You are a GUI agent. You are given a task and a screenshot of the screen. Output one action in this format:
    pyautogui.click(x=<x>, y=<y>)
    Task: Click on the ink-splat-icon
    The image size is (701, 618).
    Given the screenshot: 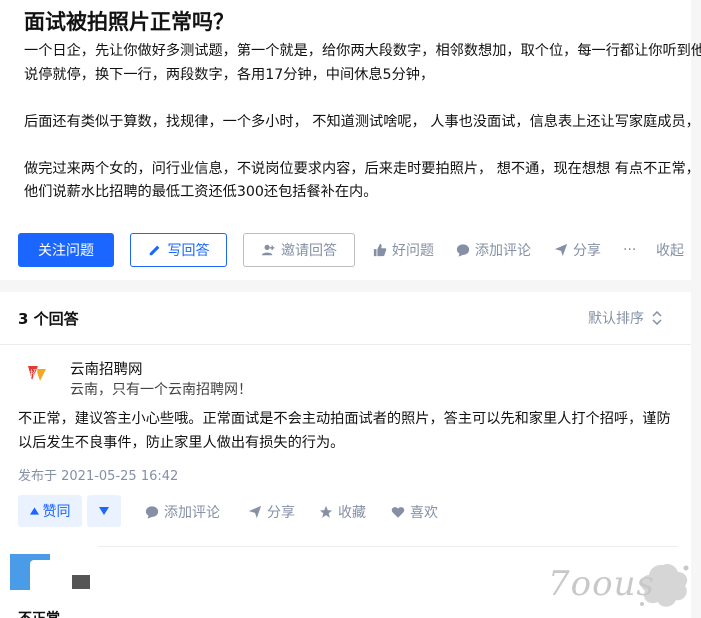 What is the action you would take?
    pyautogui.click(x=664, y=585)
    